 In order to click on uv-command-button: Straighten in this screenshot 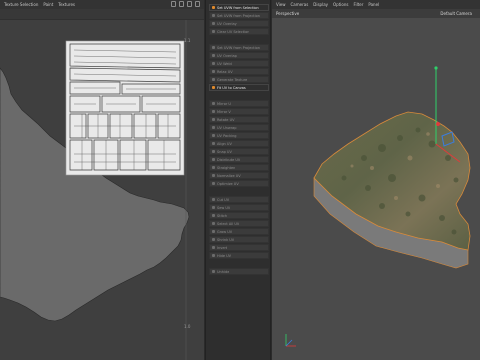, I will do `click(239, 167)`.